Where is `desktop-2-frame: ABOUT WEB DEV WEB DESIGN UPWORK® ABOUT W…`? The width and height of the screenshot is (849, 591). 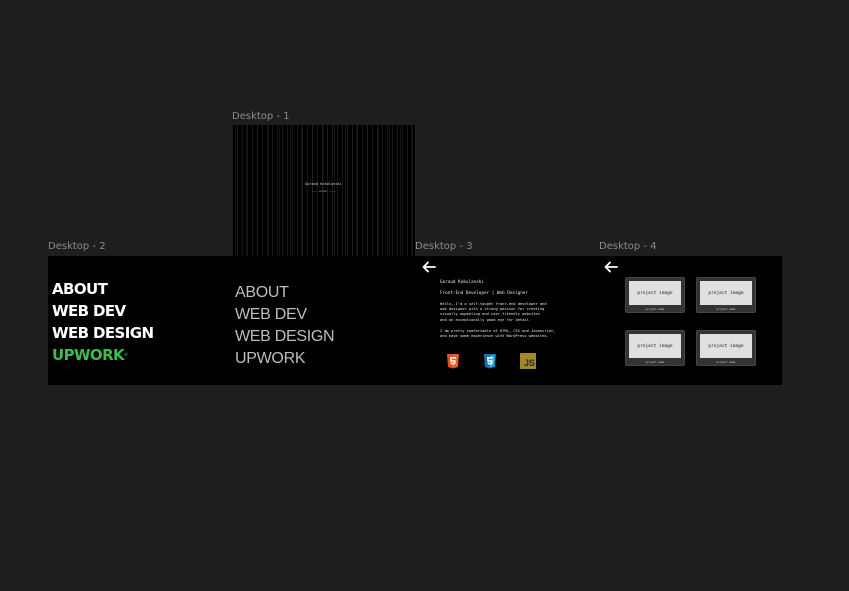
desktop-2-frame: ABOUT WEB DEV WEB DESIGN UPWORK® ABOUT W… is located at coordinates (231, 320).